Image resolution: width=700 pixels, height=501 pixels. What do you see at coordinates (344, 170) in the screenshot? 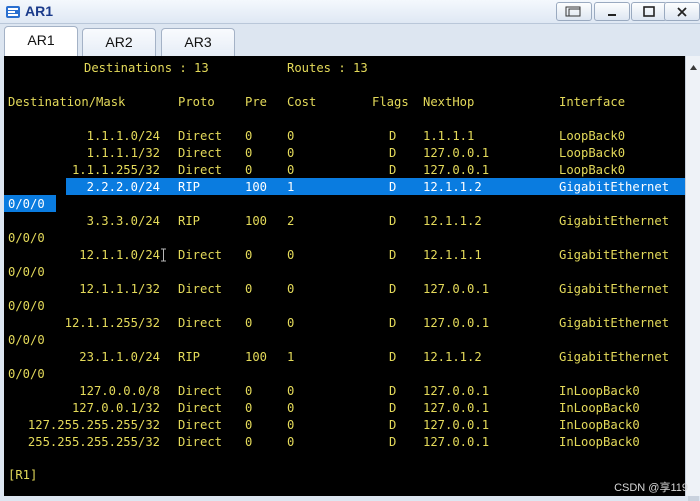
I see `table-row: 1.1.1.255/32 Direct 0 0 D 127.0.0.1 LoopBack0` at bounding box center [344, 170].